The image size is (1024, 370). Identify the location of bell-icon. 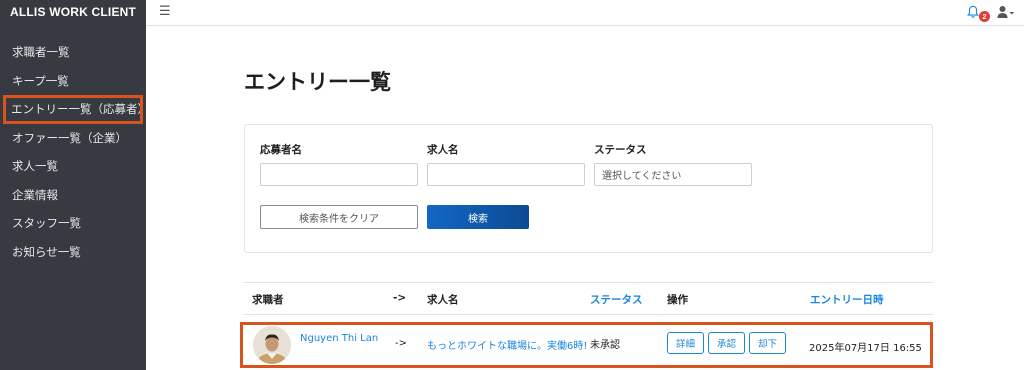
(973, 12).